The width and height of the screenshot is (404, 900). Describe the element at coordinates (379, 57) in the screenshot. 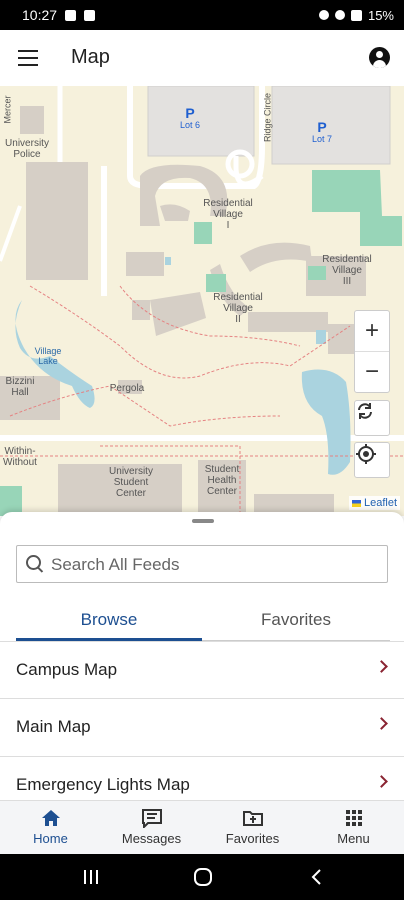

I see `account-icon` at that location.